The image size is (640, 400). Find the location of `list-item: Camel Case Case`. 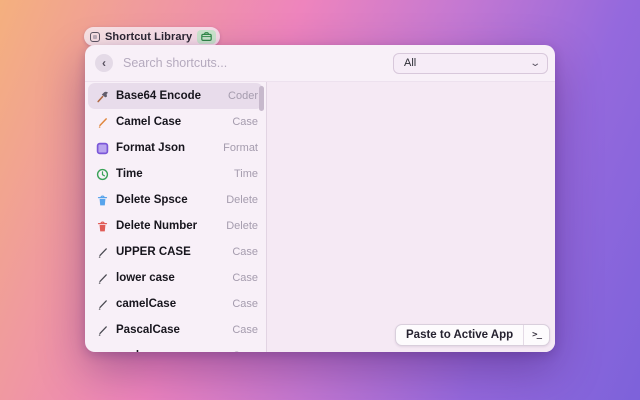

list-item: Camel Case Case is located at coordinates (175, 122).